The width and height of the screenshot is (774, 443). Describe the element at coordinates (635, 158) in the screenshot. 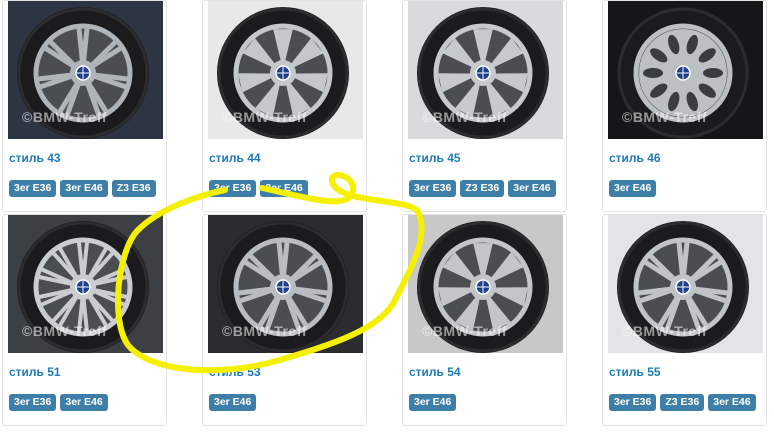

I see `wheel-name: стиль 46` at that location.